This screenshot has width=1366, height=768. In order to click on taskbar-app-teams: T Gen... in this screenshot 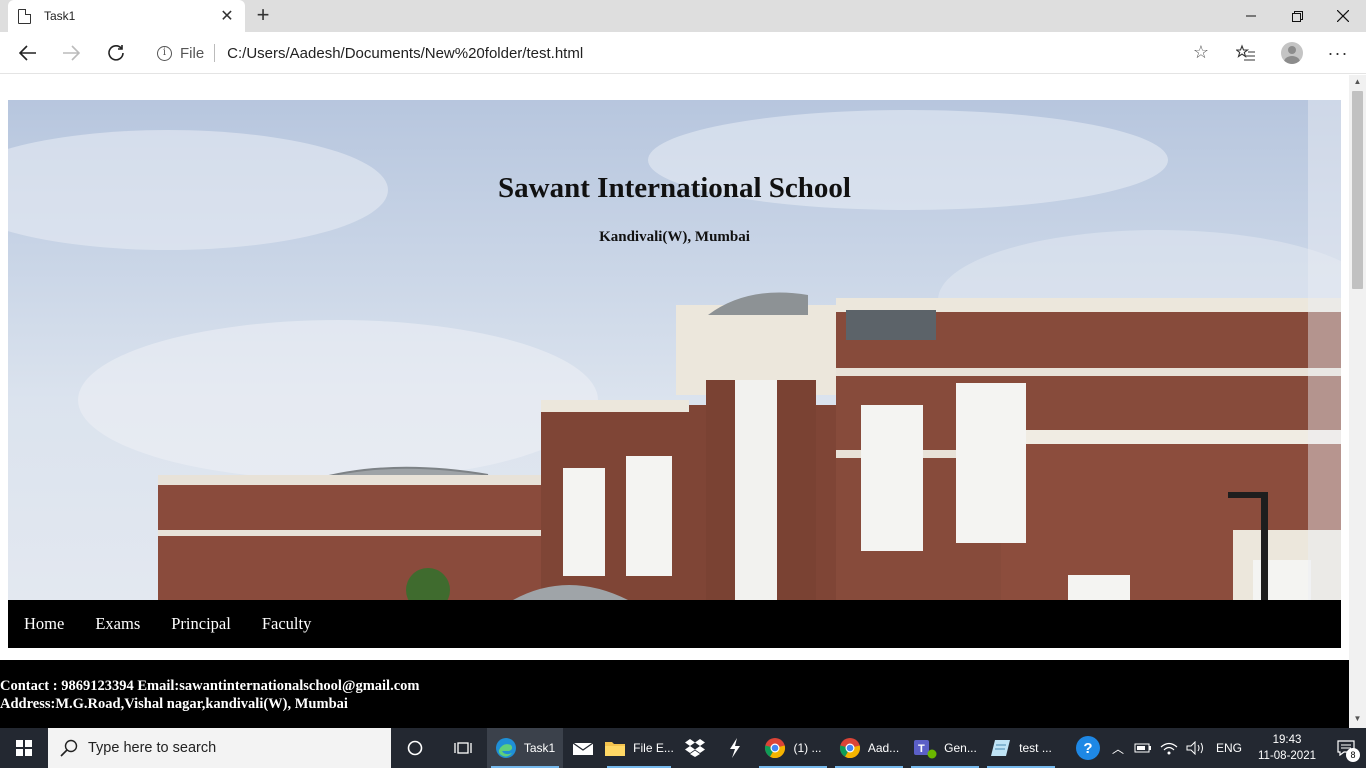, I will do `click(945, 748)`.